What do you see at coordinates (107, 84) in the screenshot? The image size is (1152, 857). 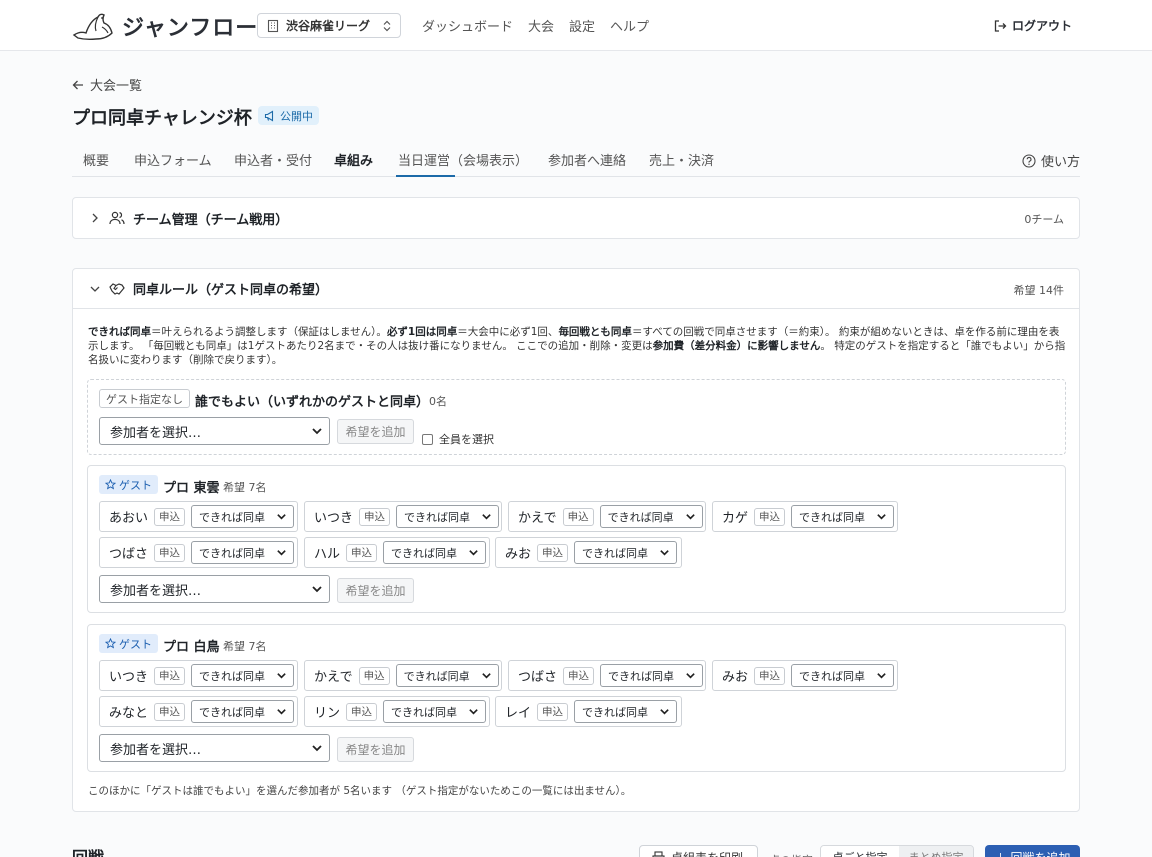 I see `back-to-tournaments-link: 大会一覧` at bounding box center [107, 84].